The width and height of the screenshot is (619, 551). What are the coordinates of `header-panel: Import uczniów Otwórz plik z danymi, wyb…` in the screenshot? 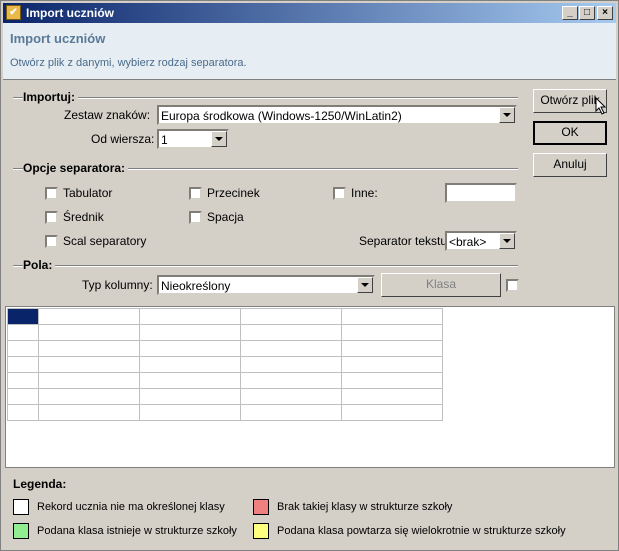 It's located at (309, 51).